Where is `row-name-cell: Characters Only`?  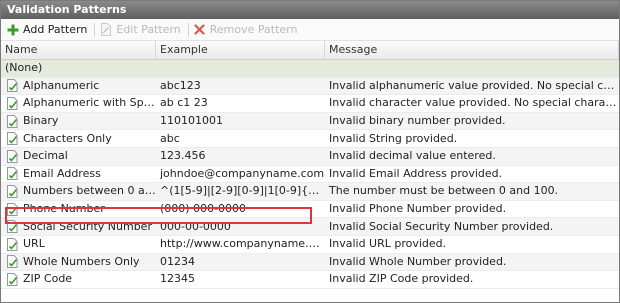 row-name-cell: Characters Only is located at coordinates (78, 139).